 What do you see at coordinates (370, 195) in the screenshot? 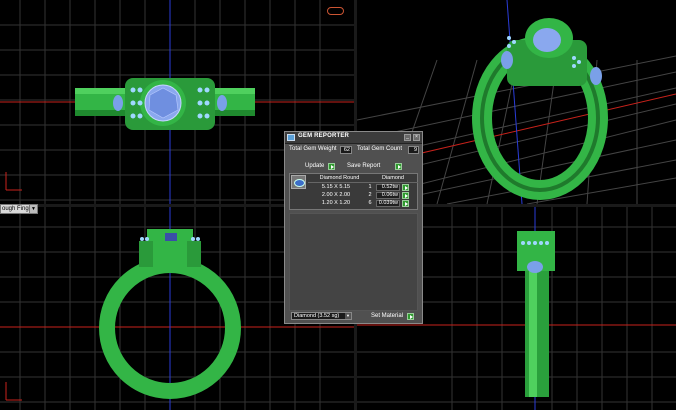
I see `table-row-2-count: 2` at bounding box center [370, 195].